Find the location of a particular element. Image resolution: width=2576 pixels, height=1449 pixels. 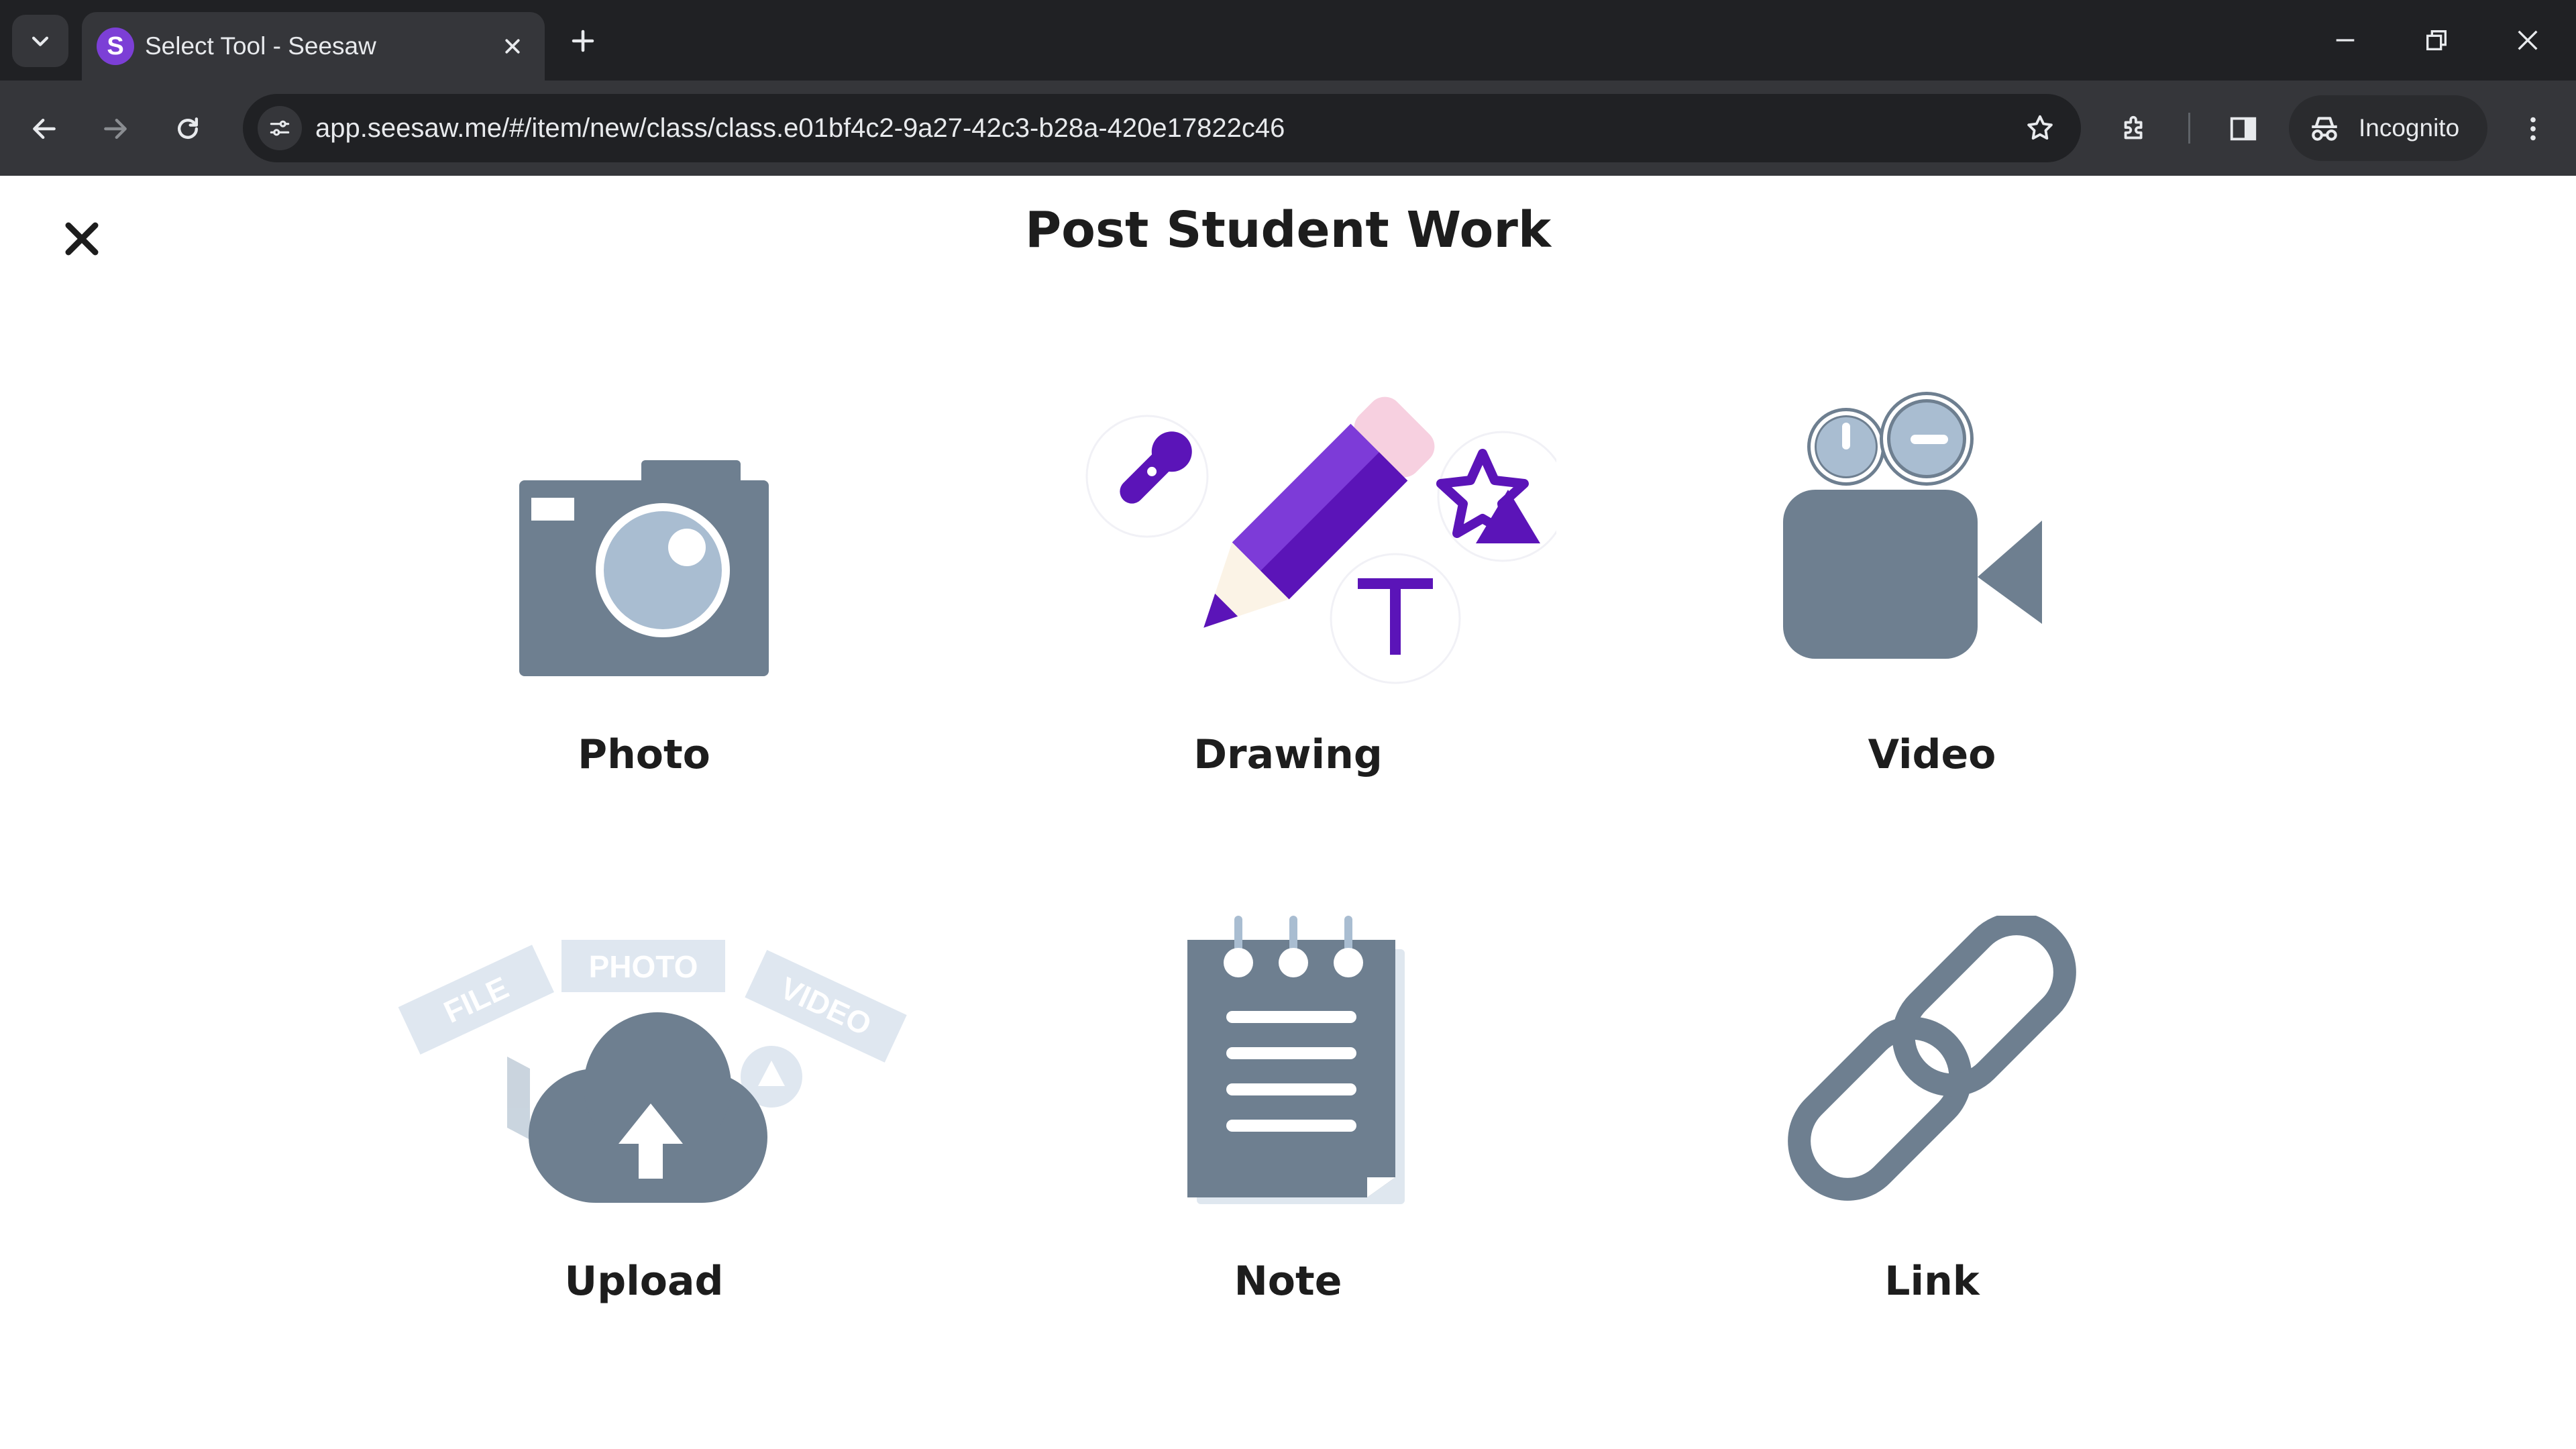

restore-icon is located at coordinates (2436, 40).